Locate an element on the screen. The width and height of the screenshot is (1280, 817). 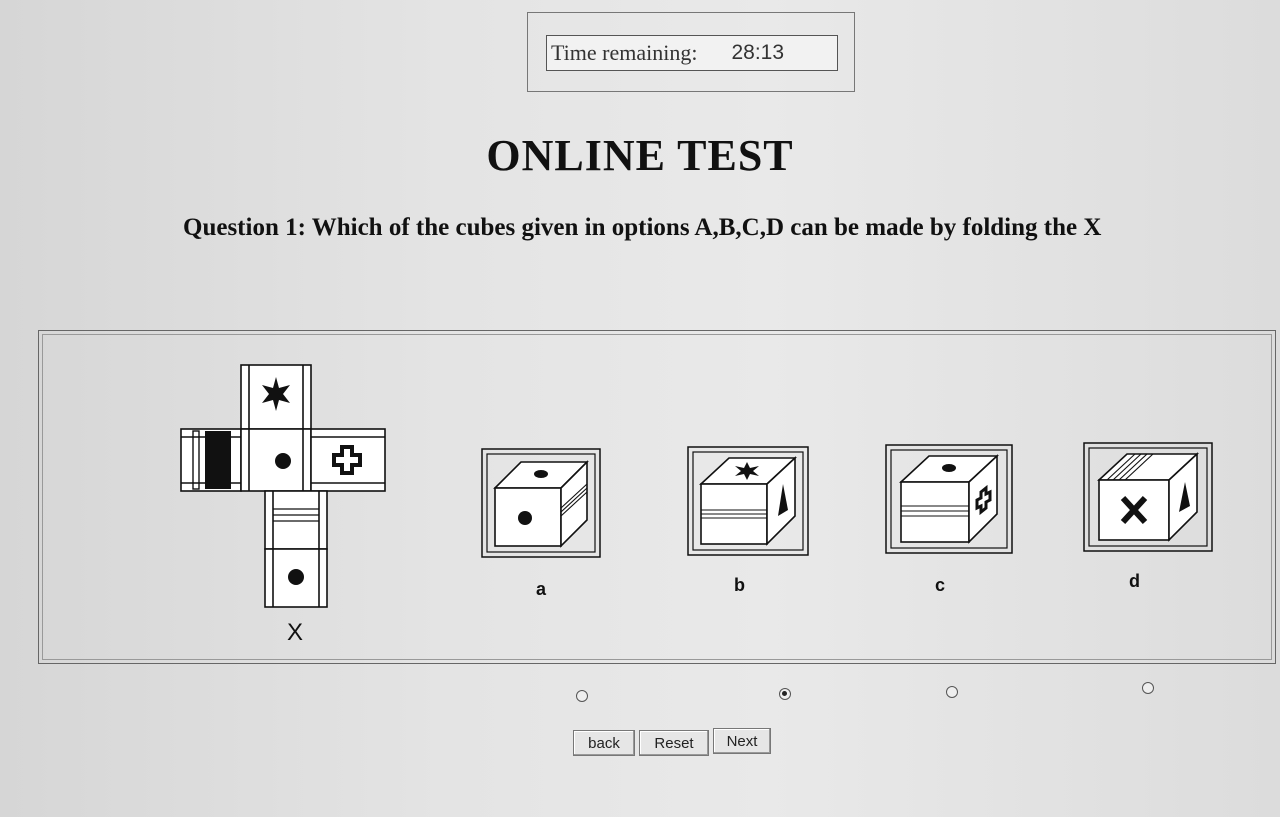
timer-box: Time remaining: 28:13 is located at coordinates (691, 52).